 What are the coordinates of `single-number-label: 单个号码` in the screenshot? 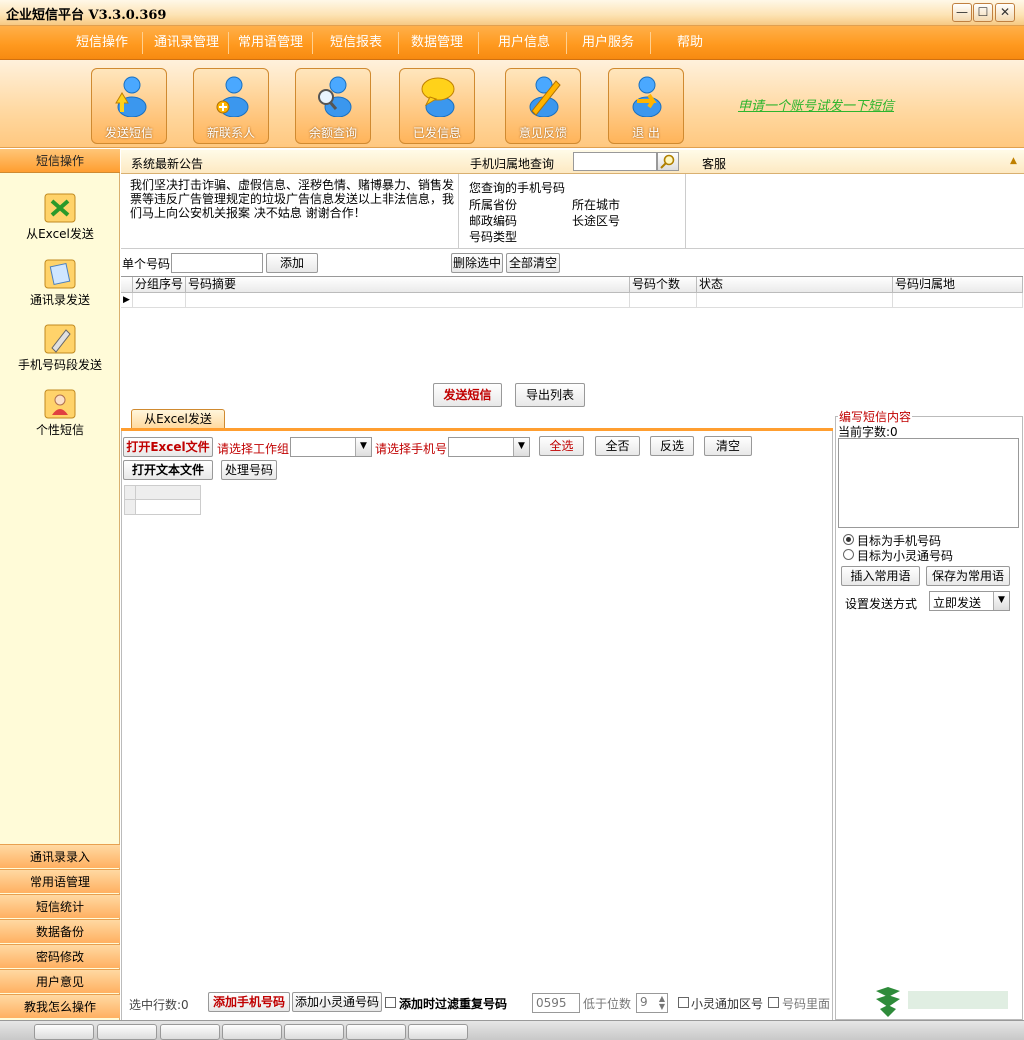 It's located at (146, 264).